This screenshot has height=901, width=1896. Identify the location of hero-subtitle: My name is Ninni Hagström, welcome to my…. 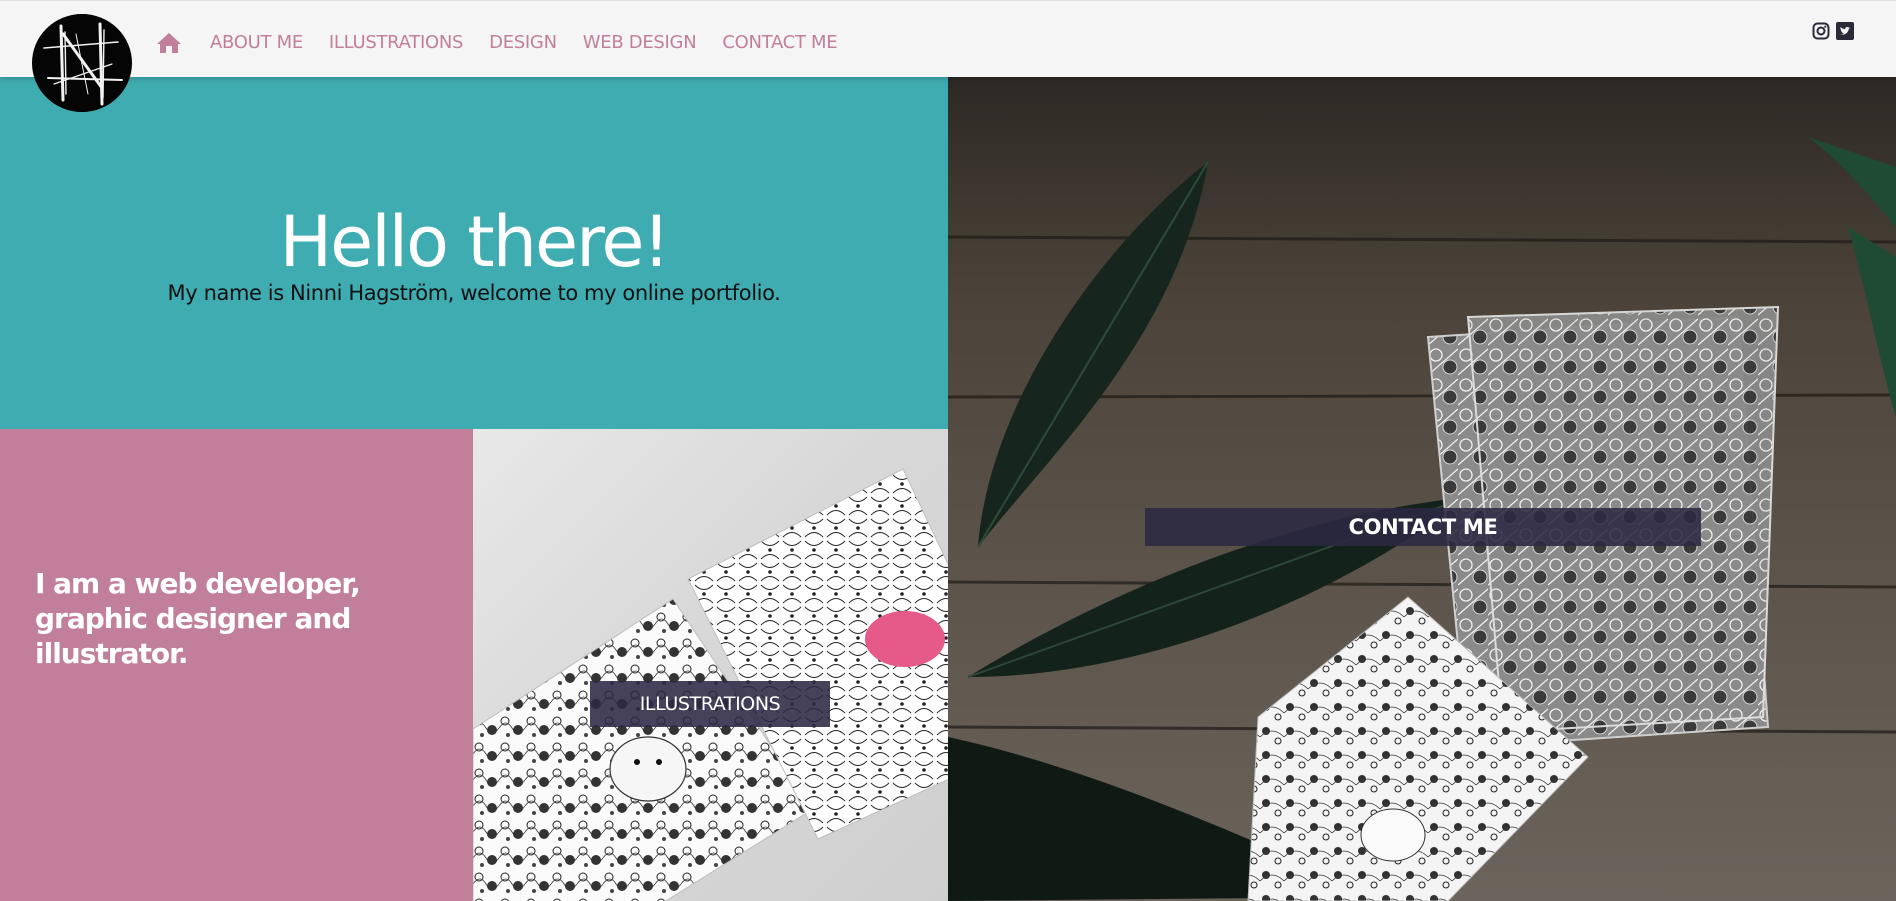
(474, 293).